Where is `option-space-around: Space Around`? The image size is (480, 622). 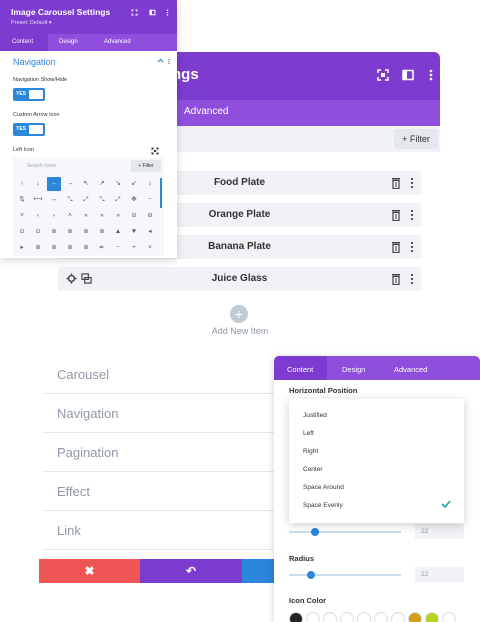
option-space-around: Space Around is located at coordinates (323, 487).